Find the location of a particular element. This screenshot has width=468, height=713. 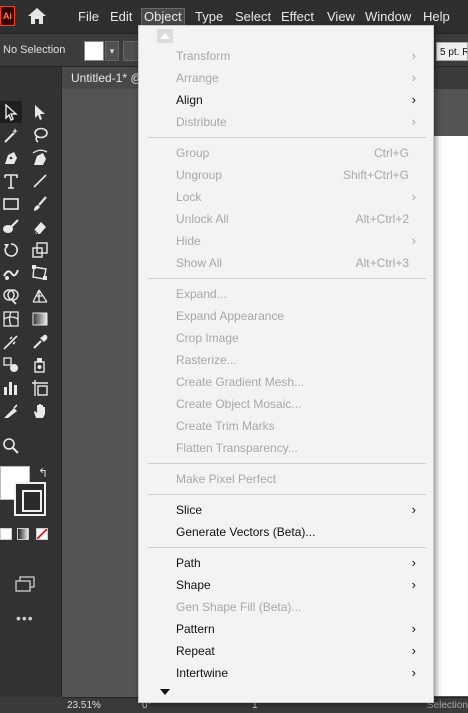

menu-item-transform: Transform › is located at coordinates (286, 56).